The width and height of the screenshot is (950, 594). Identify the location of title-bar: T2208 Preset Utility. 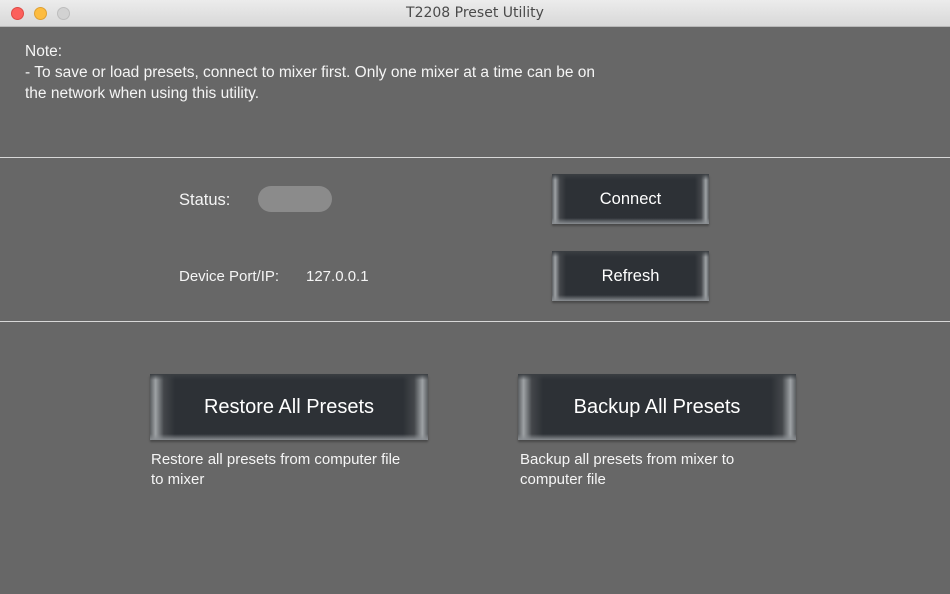
(475, 13).